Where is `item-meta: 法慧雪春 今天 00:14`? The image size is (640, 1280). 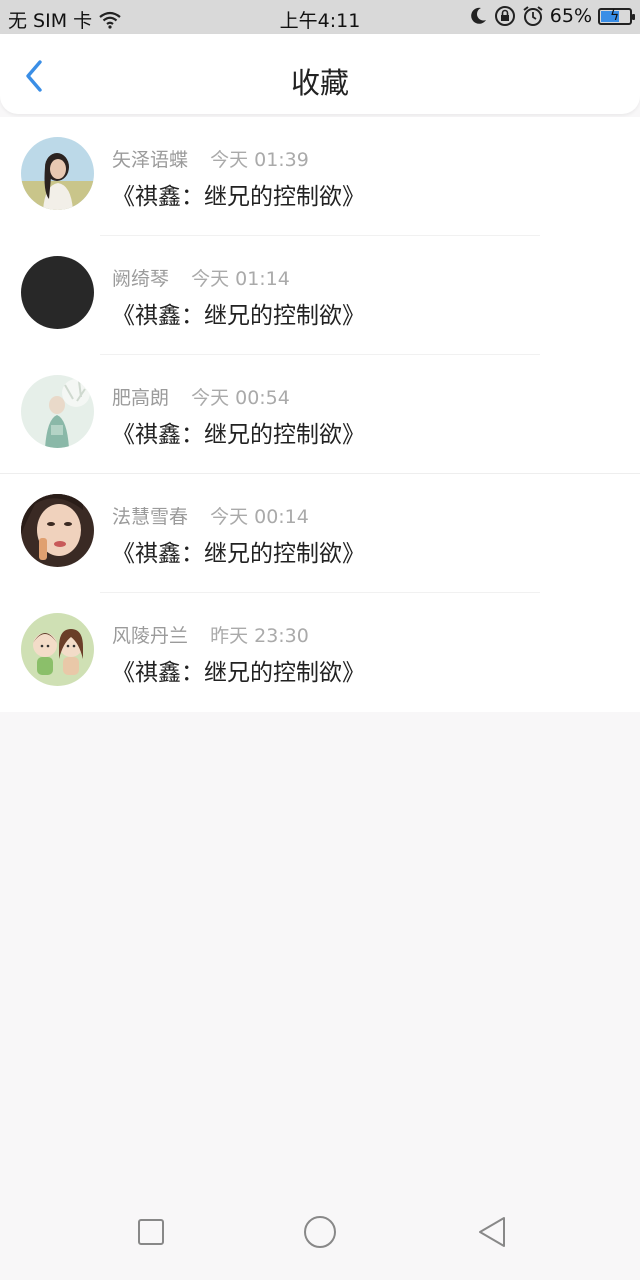 item-meta: 法慧雪春 今天 00:14 is located at coordinates (210, 515).